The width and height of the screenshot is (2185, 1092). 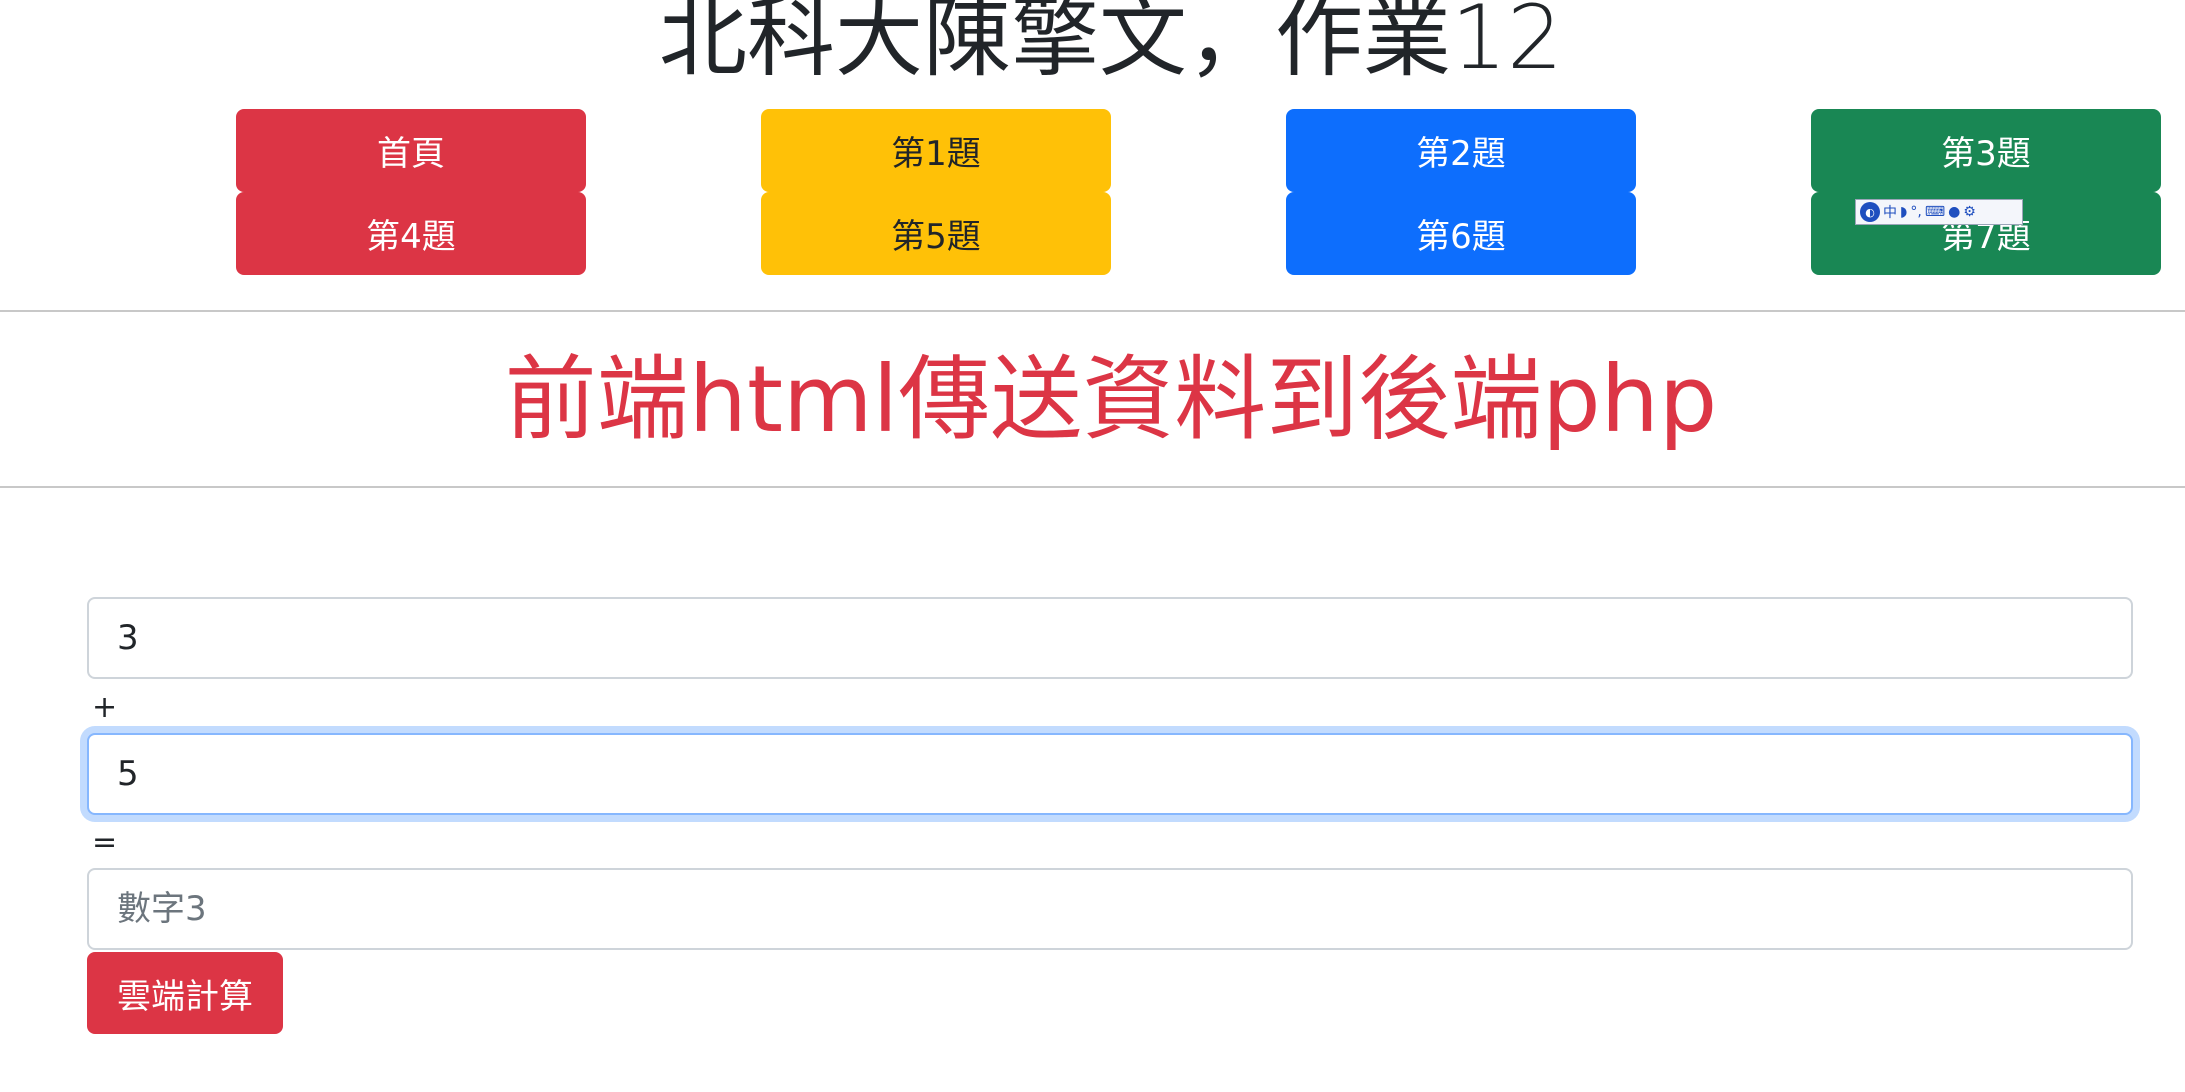 What do you see at coordinates (1461, 150) in the screenshot?
I see `nav-button-q2: 第2題` at bounding box center [1461, 150].